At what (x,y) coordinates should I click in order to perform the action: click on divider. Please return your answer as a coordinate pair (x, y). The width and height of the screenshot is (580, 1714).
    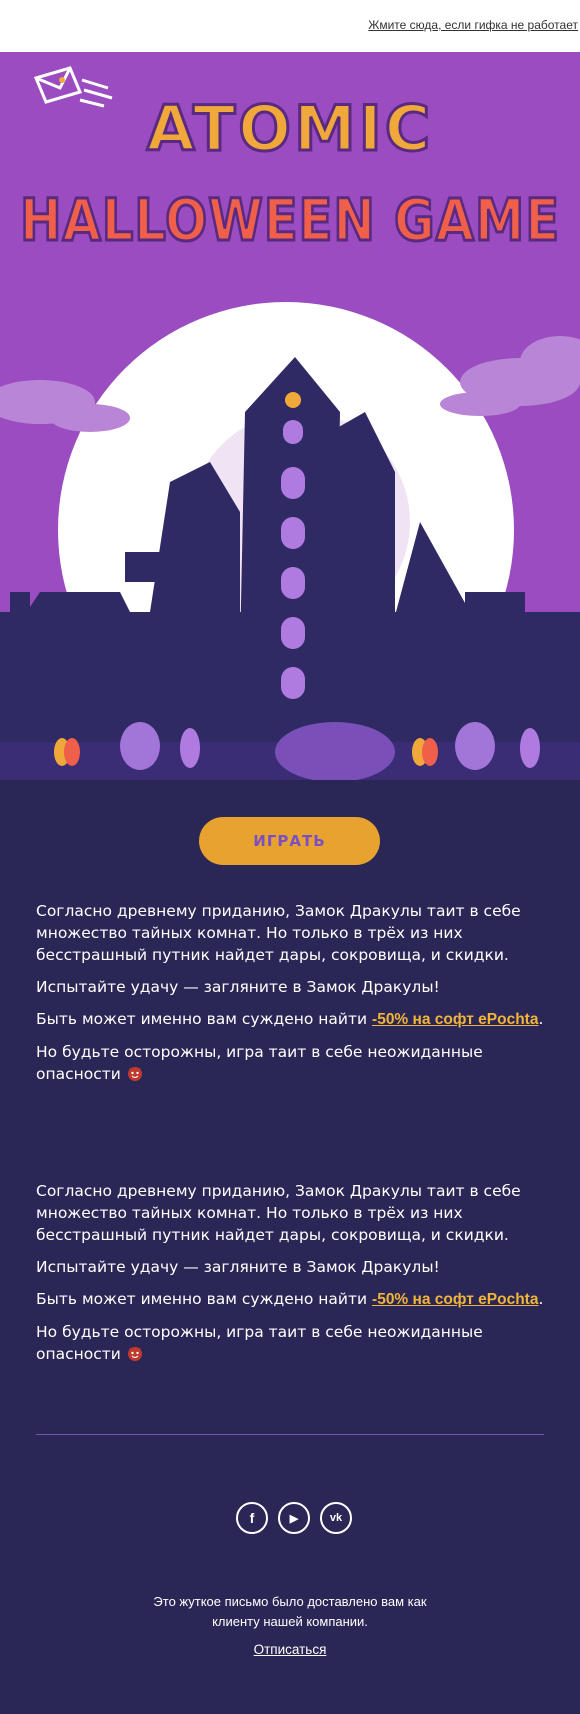
    Looking at the image, I should click on (290, 1434).